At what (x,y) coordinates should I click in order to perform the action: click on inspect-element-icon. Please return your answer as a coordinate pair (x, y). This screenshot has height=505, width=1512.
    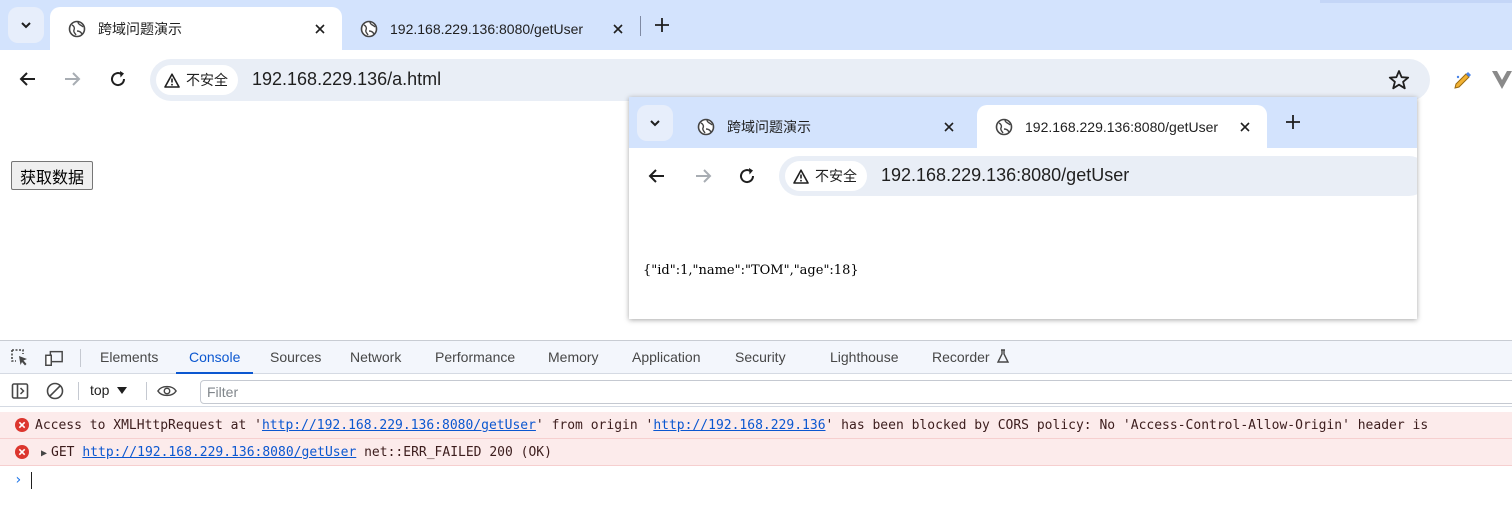
    Looking at the image, I should click on (20, 358).